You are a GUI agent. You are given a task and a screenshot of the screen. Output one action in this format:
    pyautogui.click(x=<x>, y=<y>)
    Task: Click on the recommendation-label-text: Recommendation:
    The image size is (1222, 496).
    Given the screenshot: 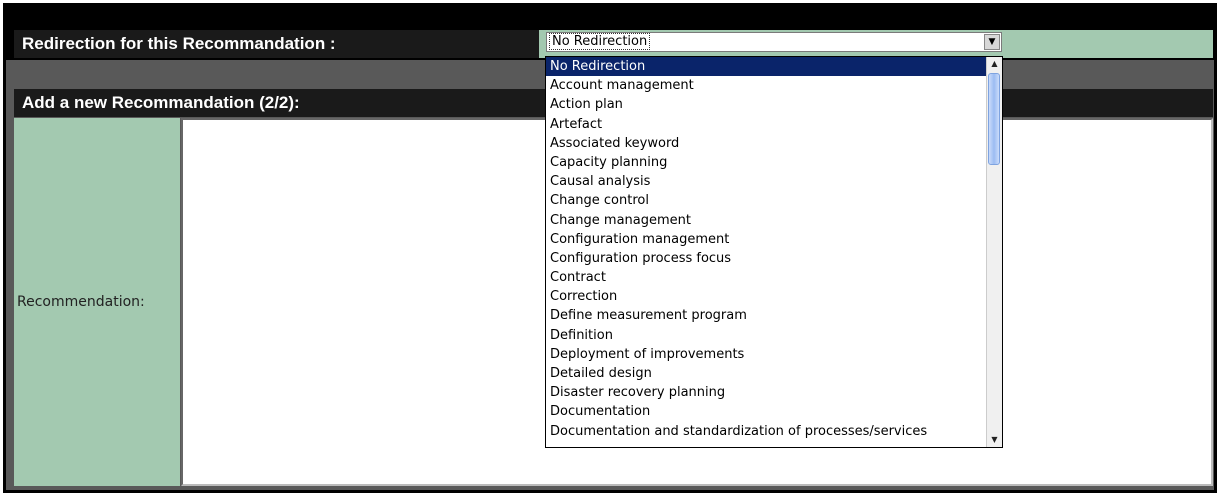 What is the action you would take?
    pyautogui.click(x=81, y=302)
    